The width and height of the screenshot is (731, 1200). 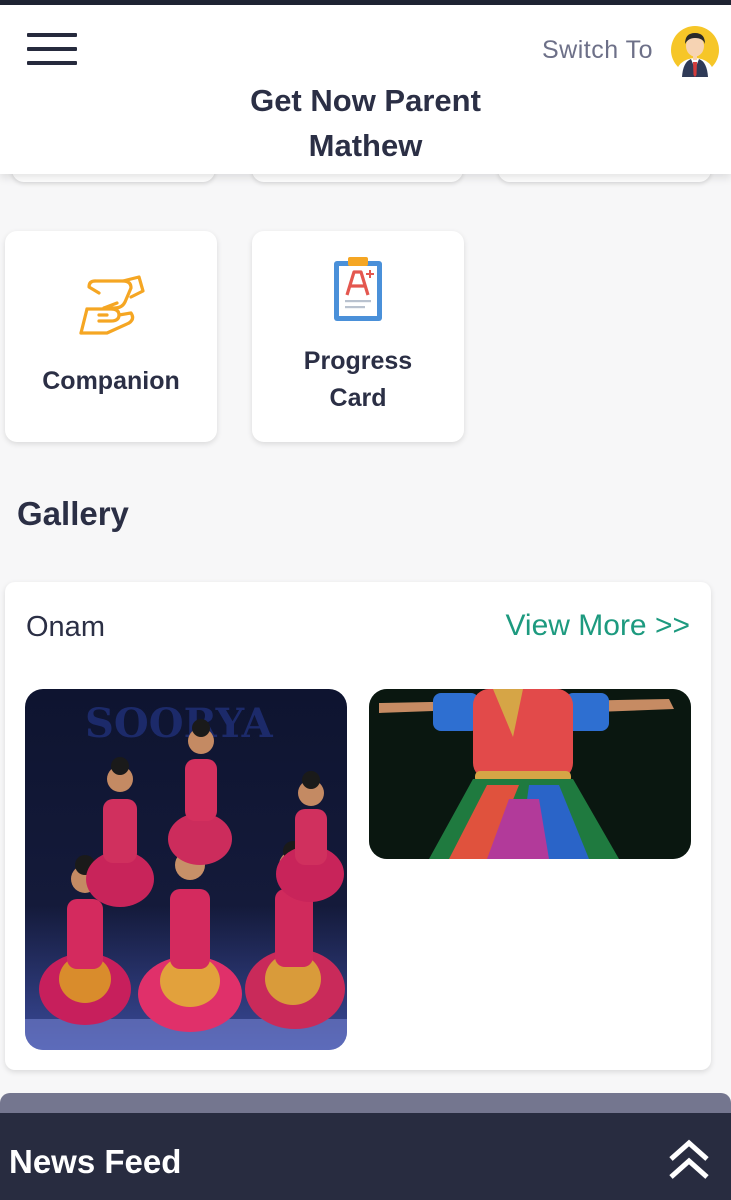 I want to click on view-more-link: View More >>, so click(x=597, y=626).